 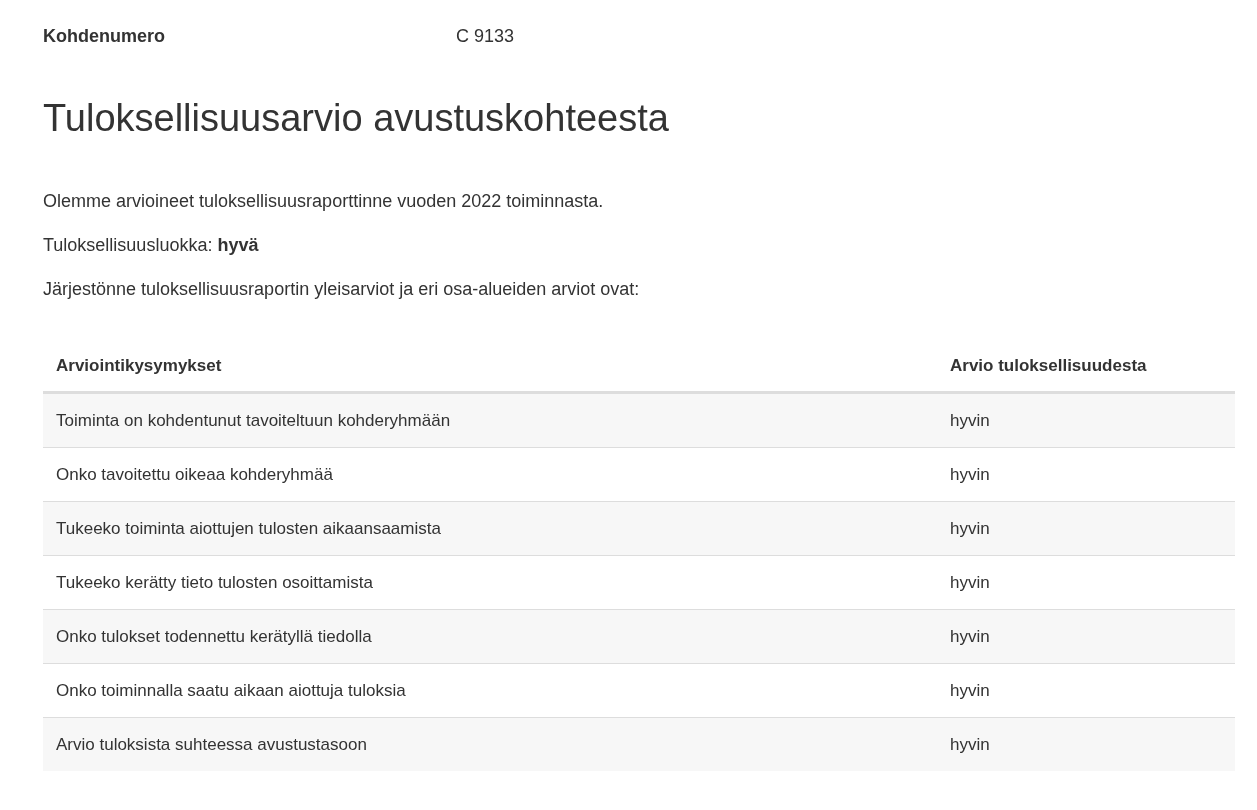 I want to click on paragraph: Olemme arvioineet tuloksellisuusraporttinne vuoden 2022 toiminnasta., so click(x=324, y=201).